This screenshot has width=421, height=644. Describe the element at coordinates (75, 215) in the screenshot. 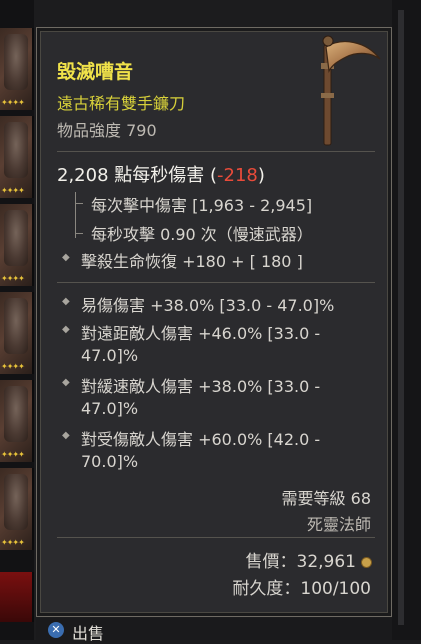

I see `tree-line` at that location.